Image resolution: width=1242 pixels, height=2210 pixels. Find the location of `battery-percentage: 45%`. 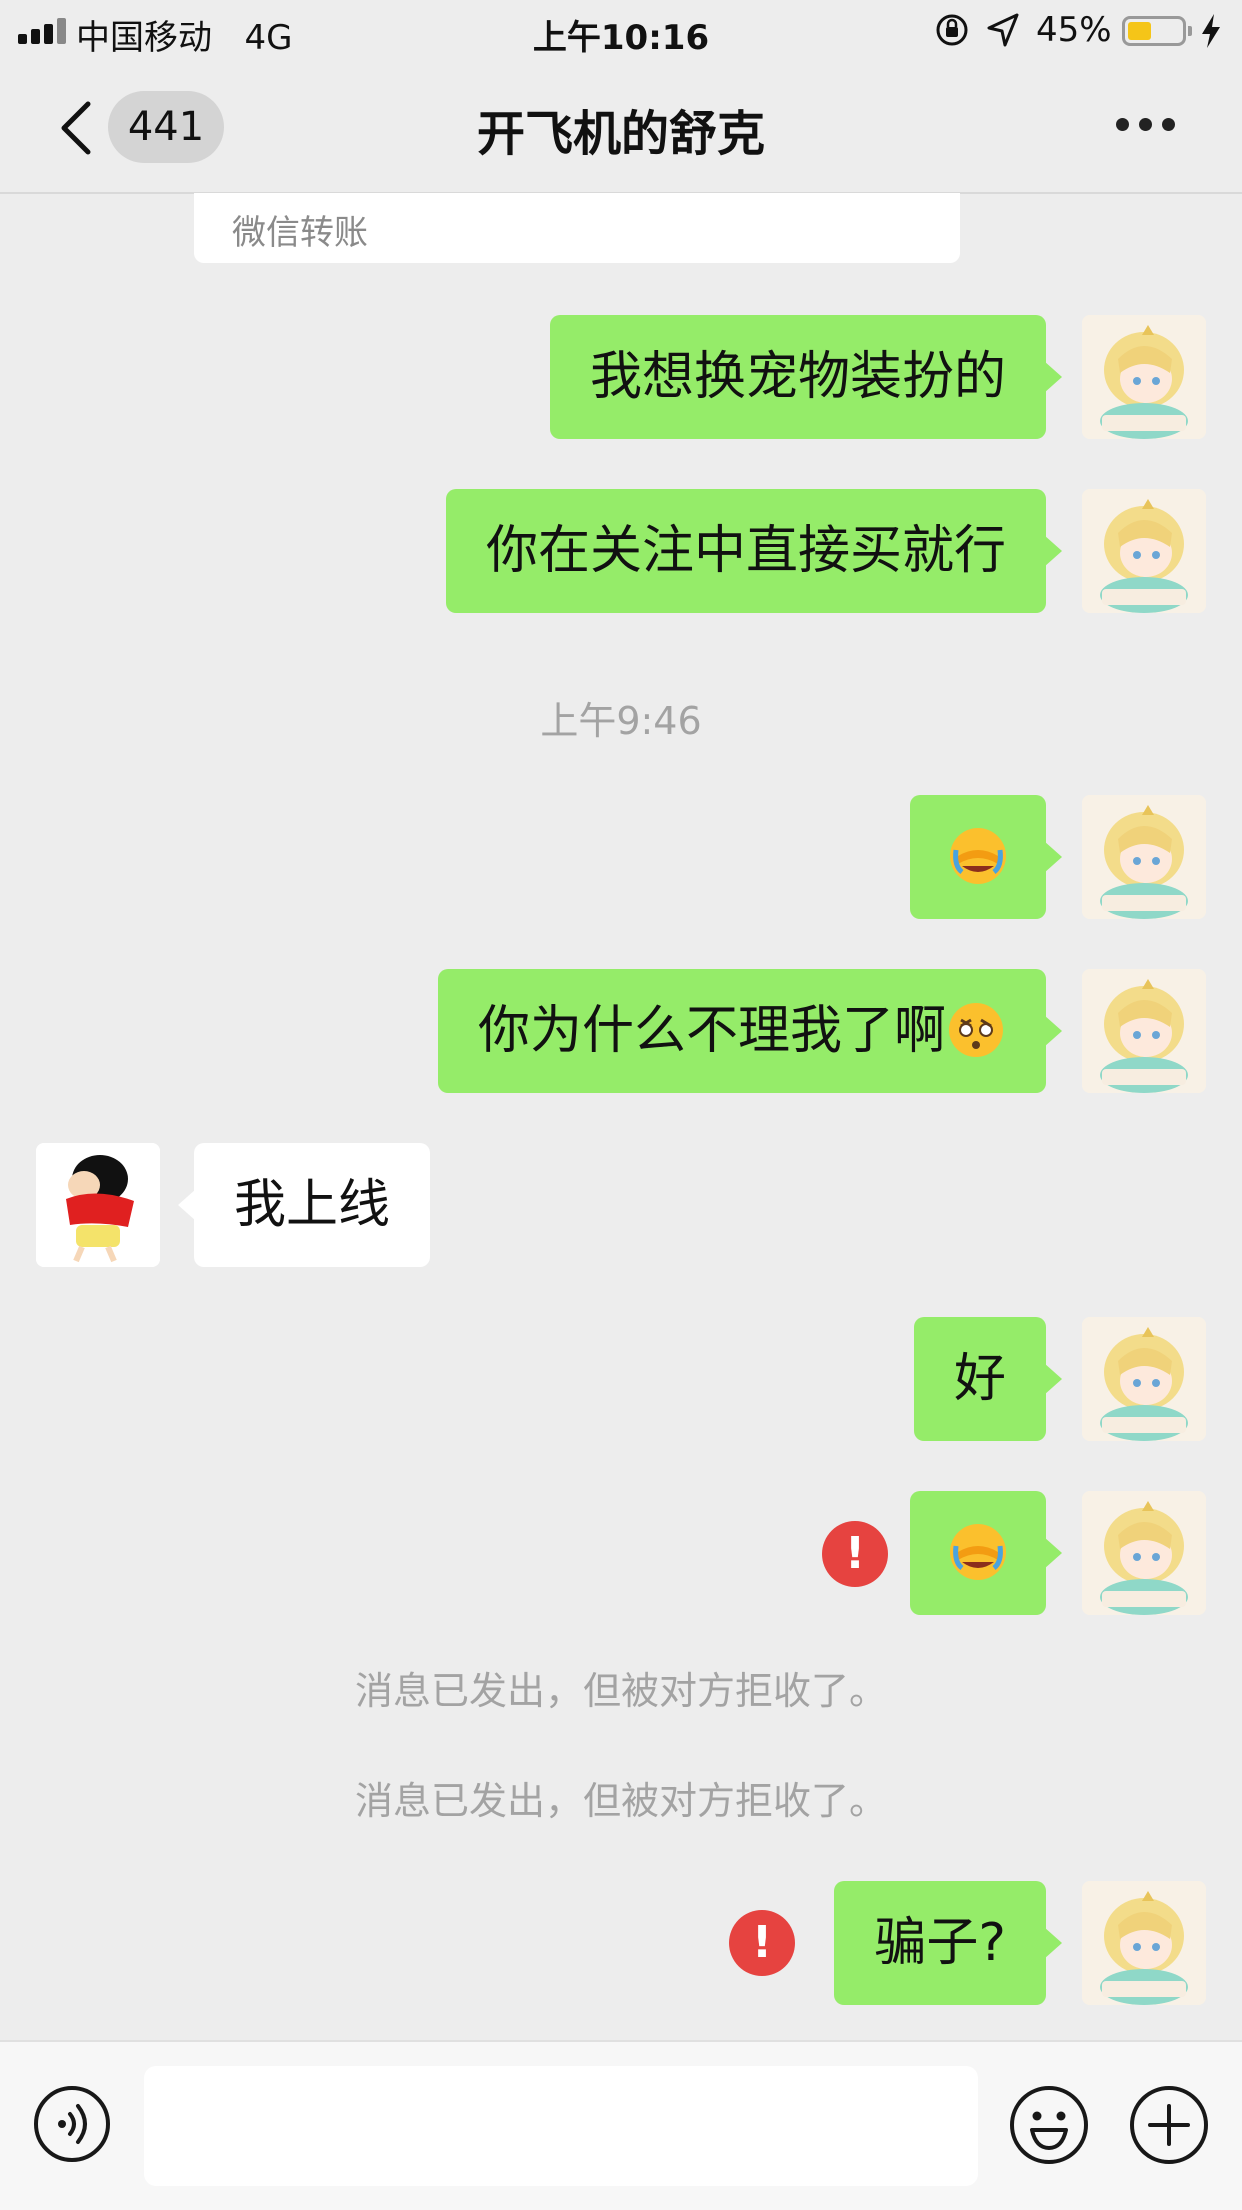

battery-percentage: 45% is located at coordinates (1074, 30).